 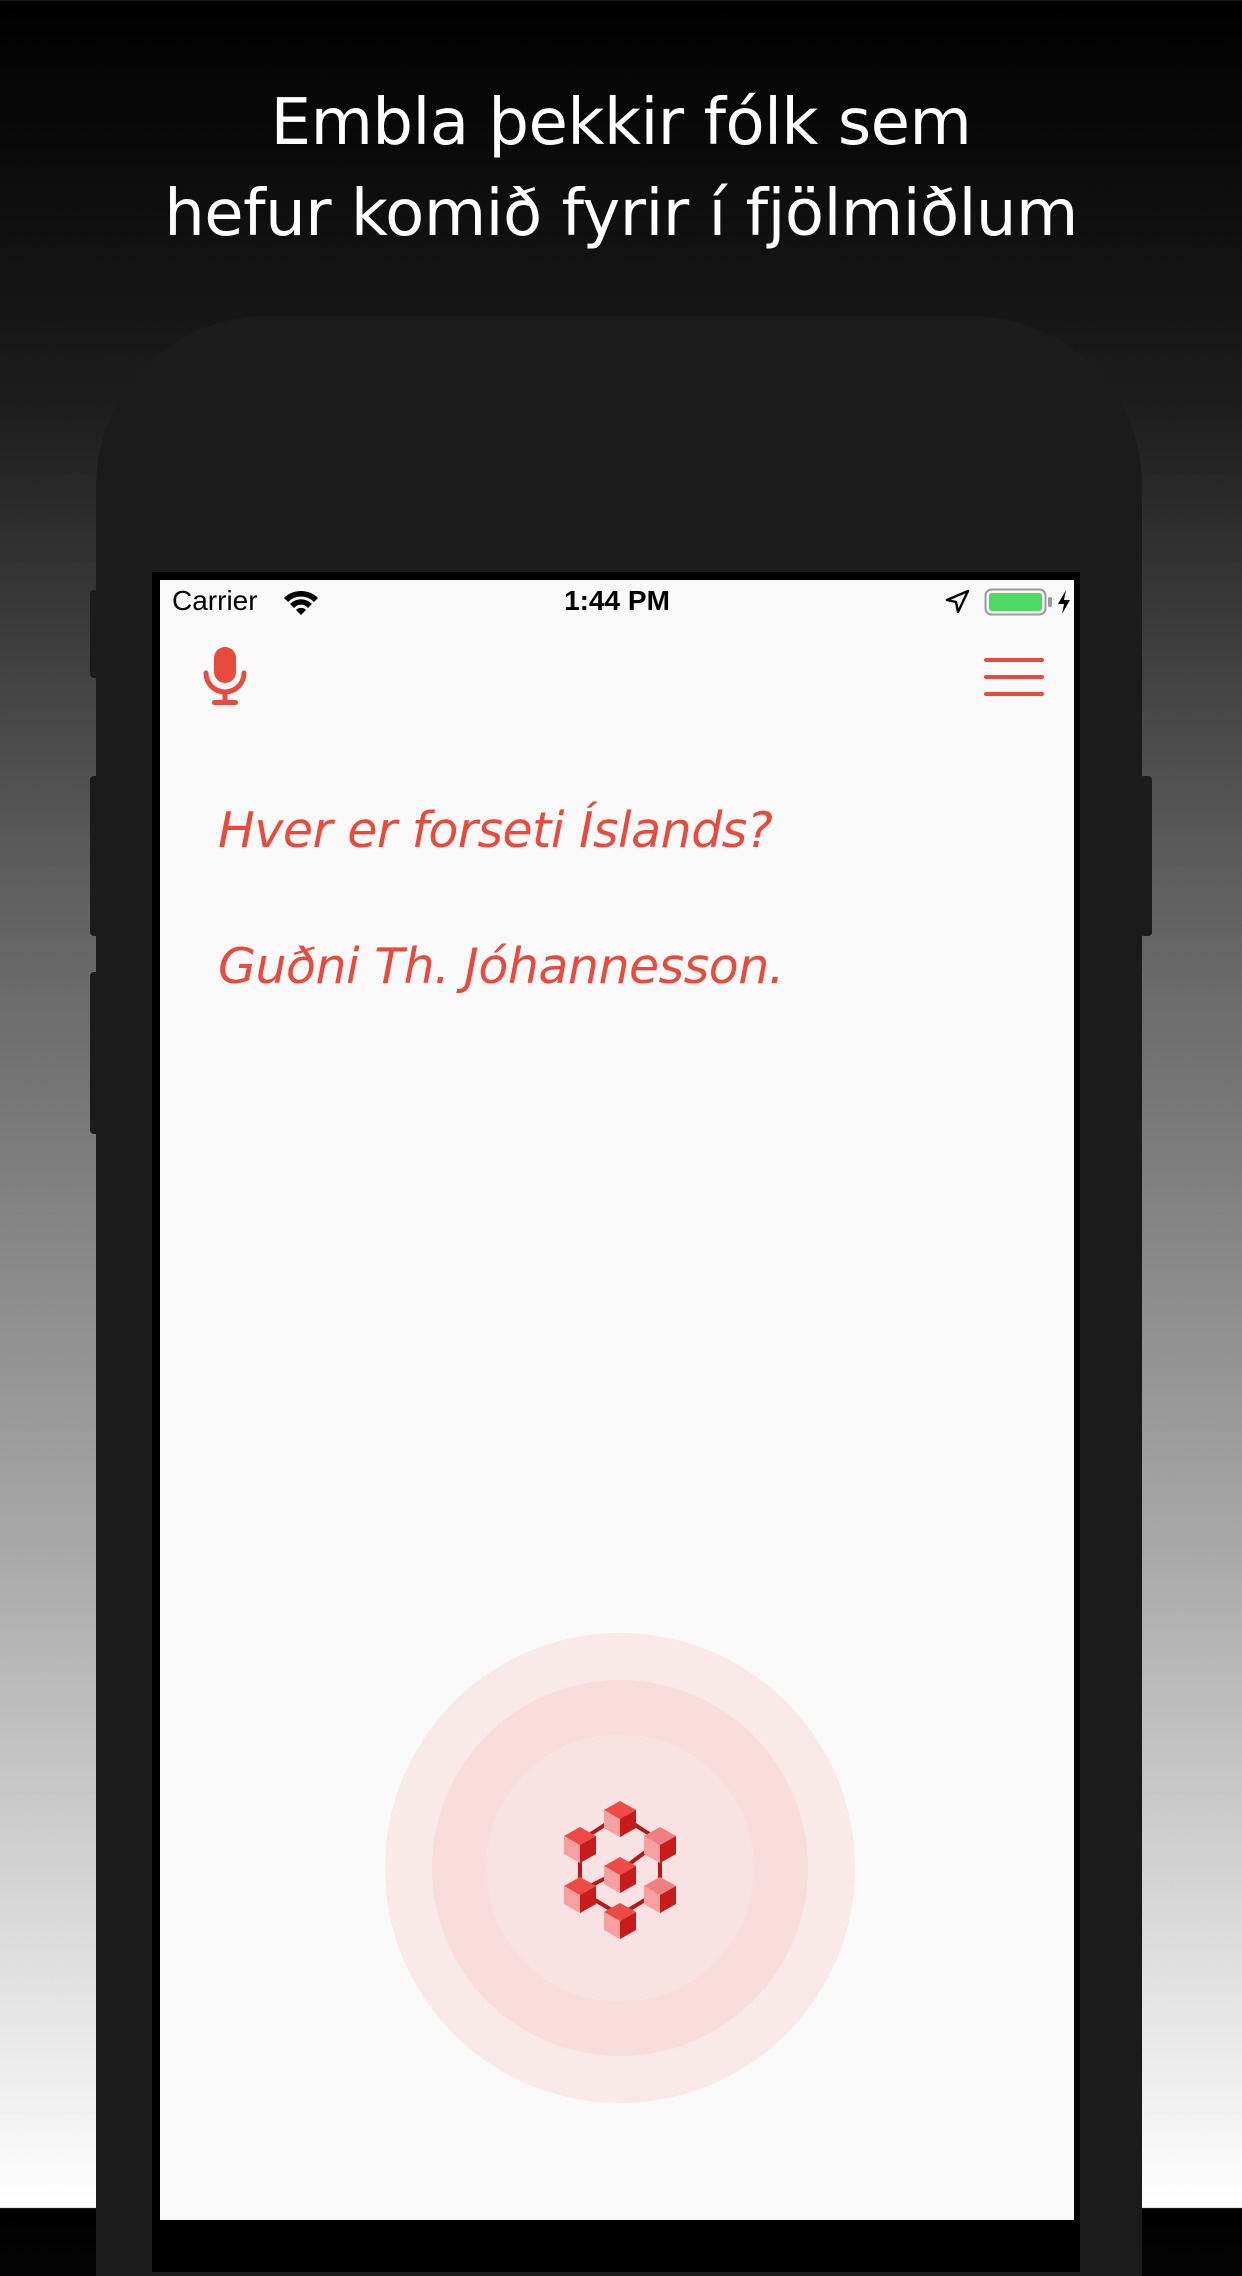 I want to click on microphone-icon, so click(x=225, y=676).